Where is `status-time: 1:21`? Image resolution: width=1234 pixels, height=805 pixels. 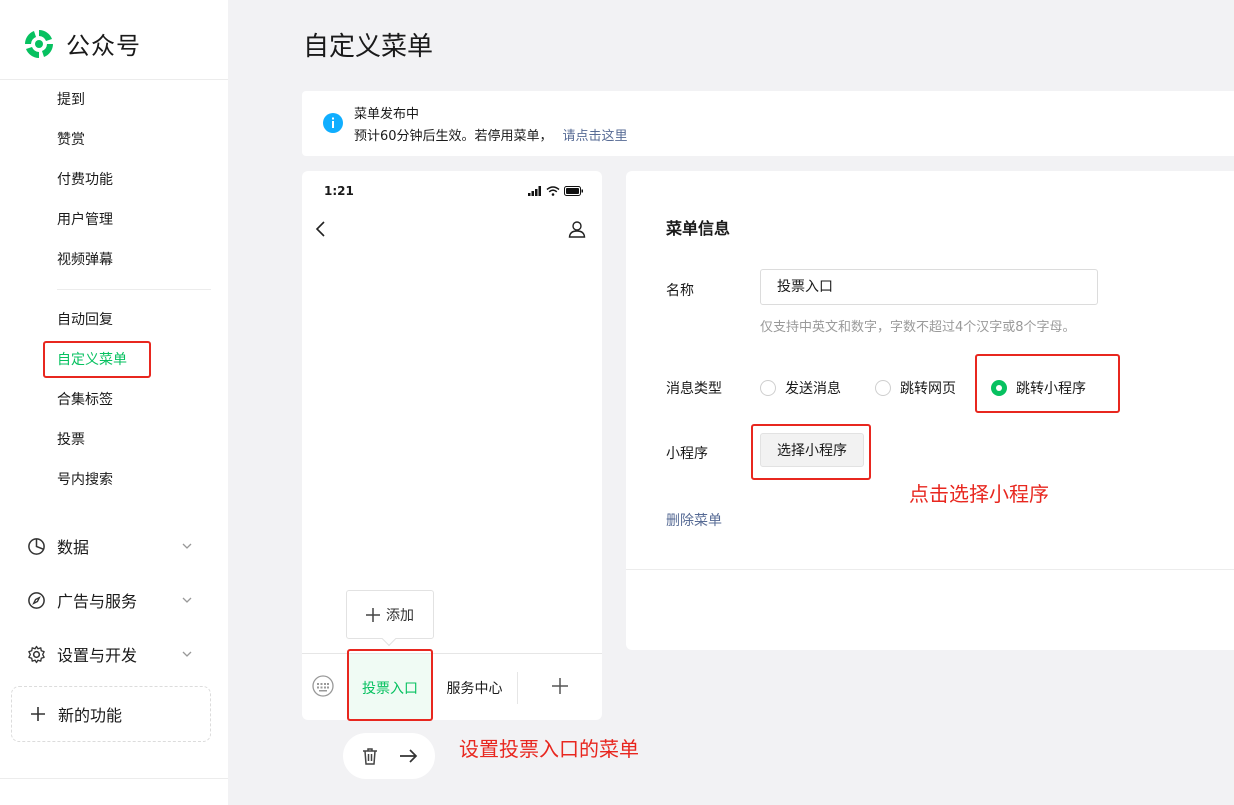
status-time: 1:21 is located at coordinates (339, 191).